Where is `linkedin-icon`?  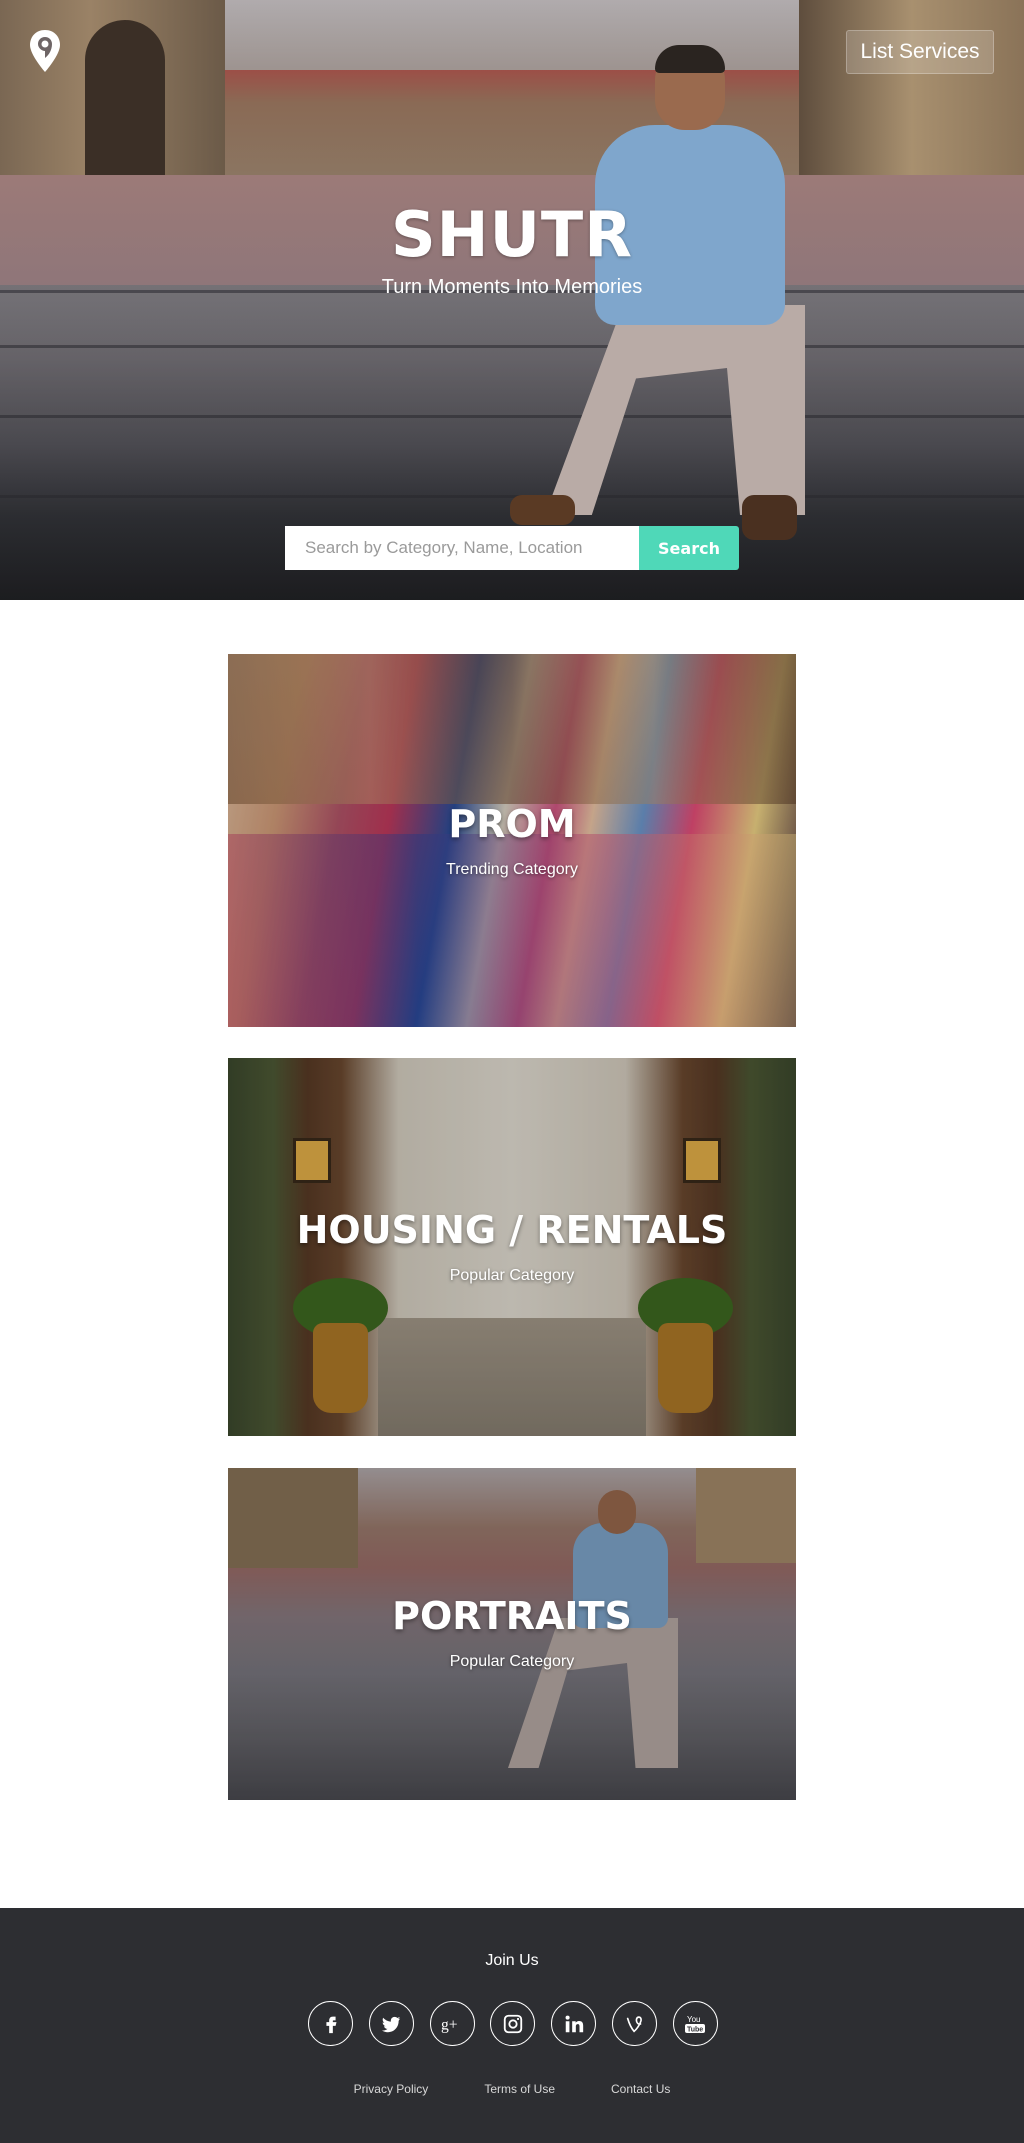
linkedin-icon is located at coordinates (574, 2023).